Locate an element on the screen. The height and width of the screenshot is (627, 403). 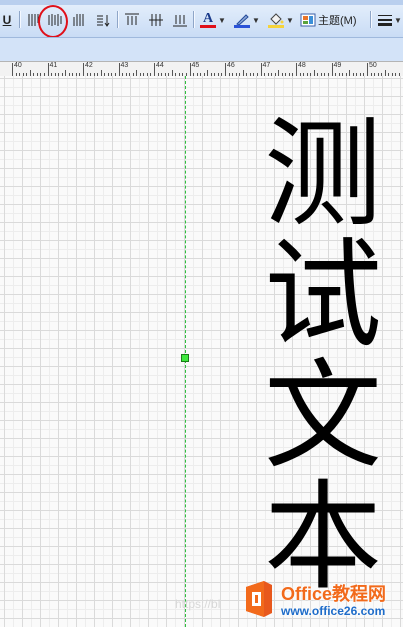
ruler-label: 49 is located at coordinates (337, 65).